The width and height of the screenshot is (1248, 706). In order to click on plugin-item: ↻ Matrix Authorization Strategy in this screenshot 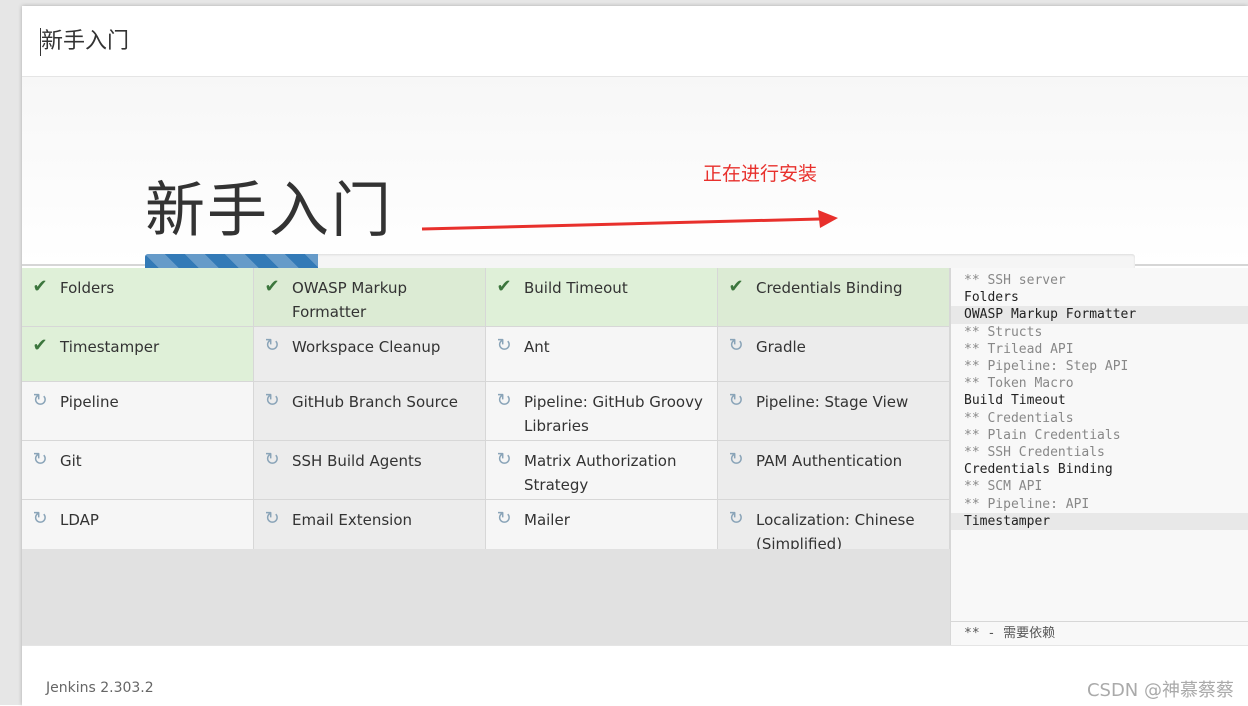, I will do `click(601, 470)`.